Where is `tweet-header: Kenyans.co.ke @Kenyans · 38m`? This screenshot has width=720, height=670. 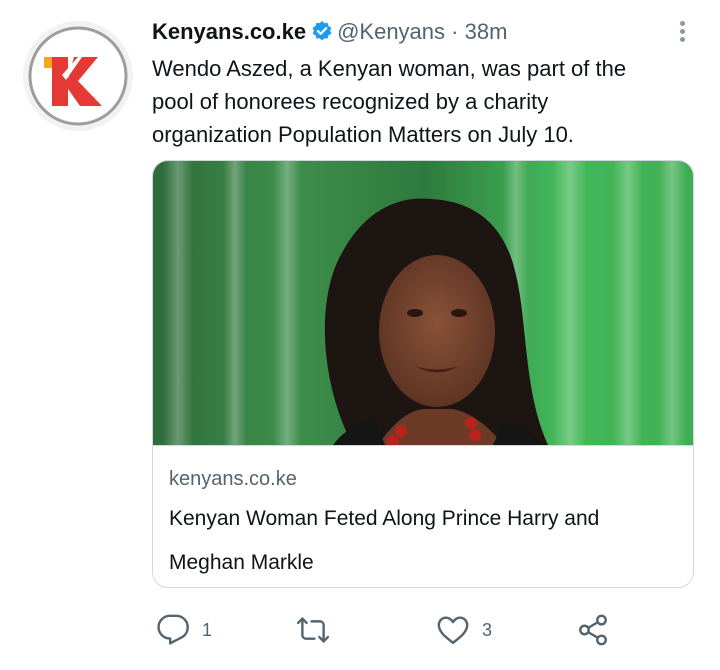 tweet-header: Kenyans.co.ke @Kenyans · 38m is located at coordinates (406, 33).